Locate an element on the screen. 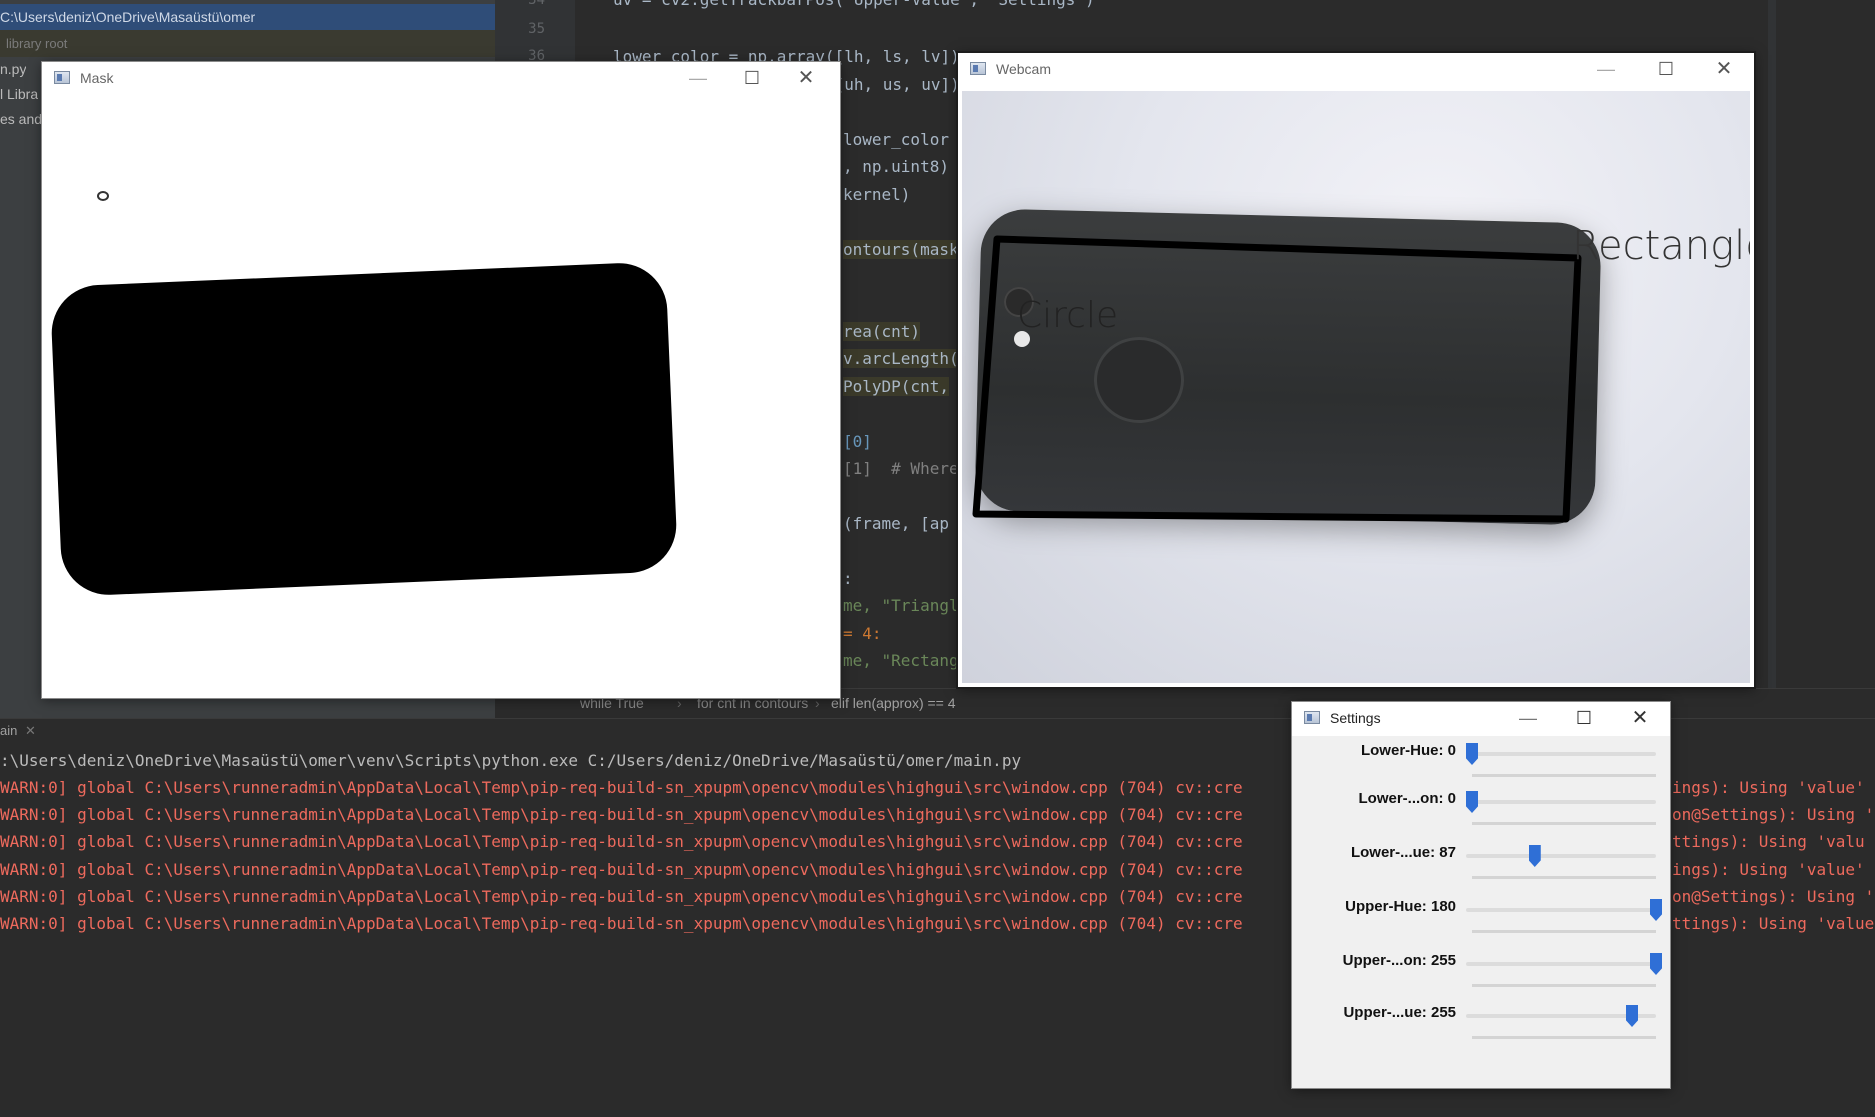 Image resolution: width=1875 pixels, height=1117 pixels. project-item-label: l Libra is located at coordinates (19, 94).